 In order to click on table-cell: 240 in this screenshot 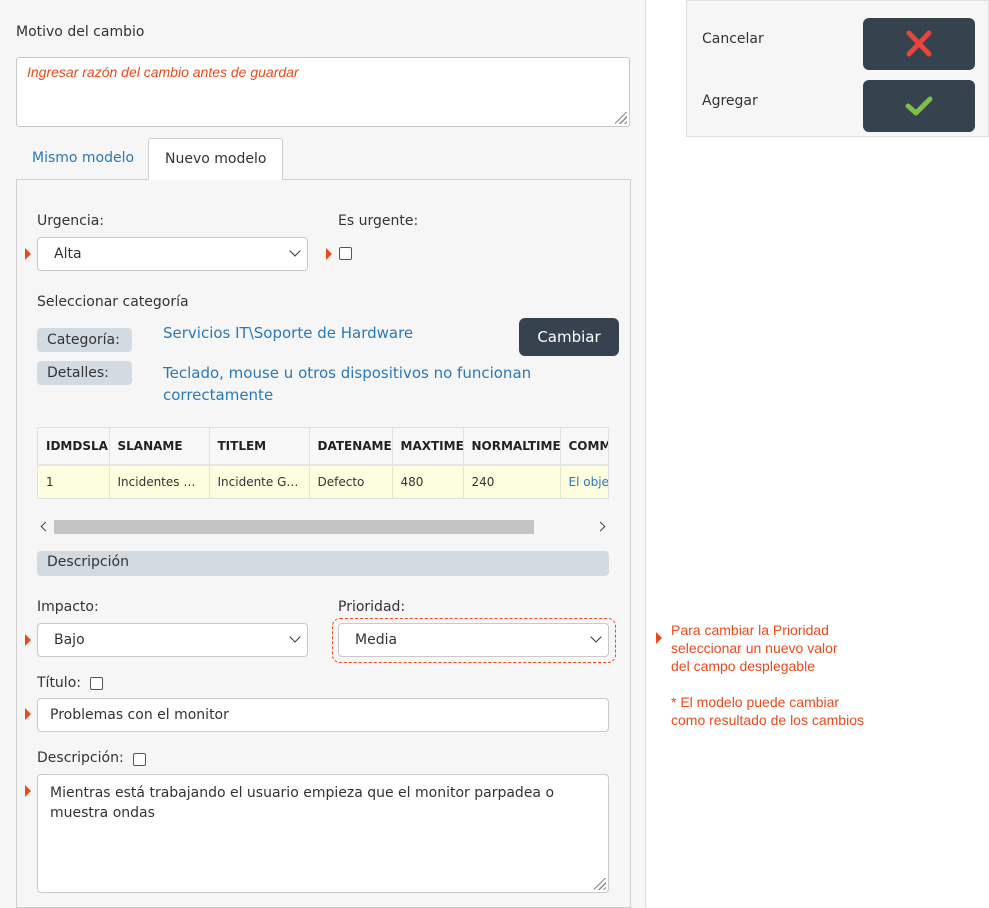, I will do `click(512, 481)`.